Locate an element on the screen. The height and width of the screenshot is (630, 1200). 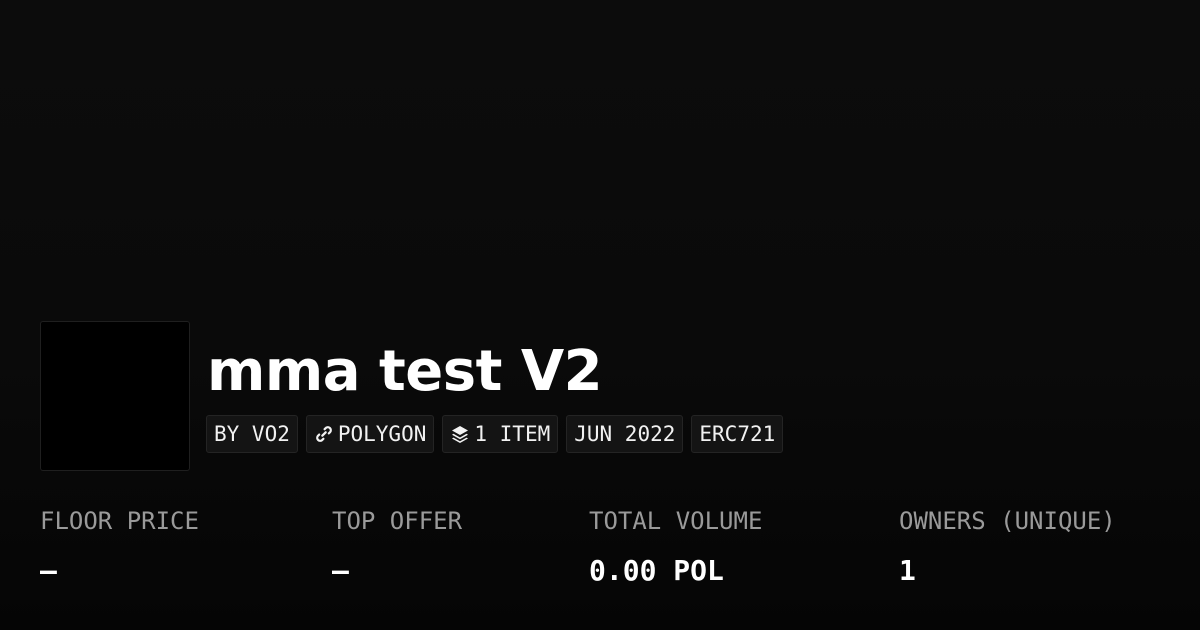
tag-token-standard-label: ERC721 is located at coordinates (737, 434).